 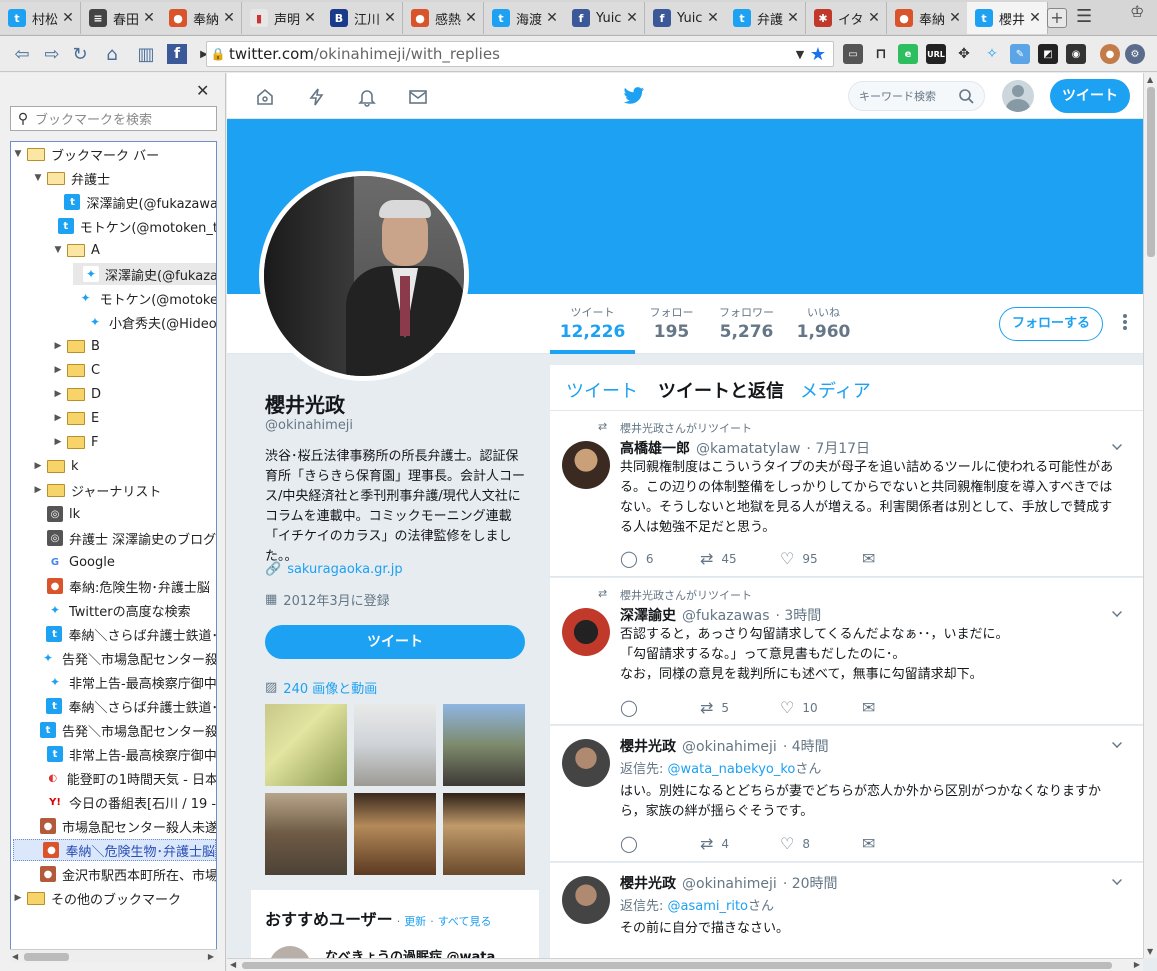 I want to click on user-avatar-icon: ●, so click(x=1110, y=54).